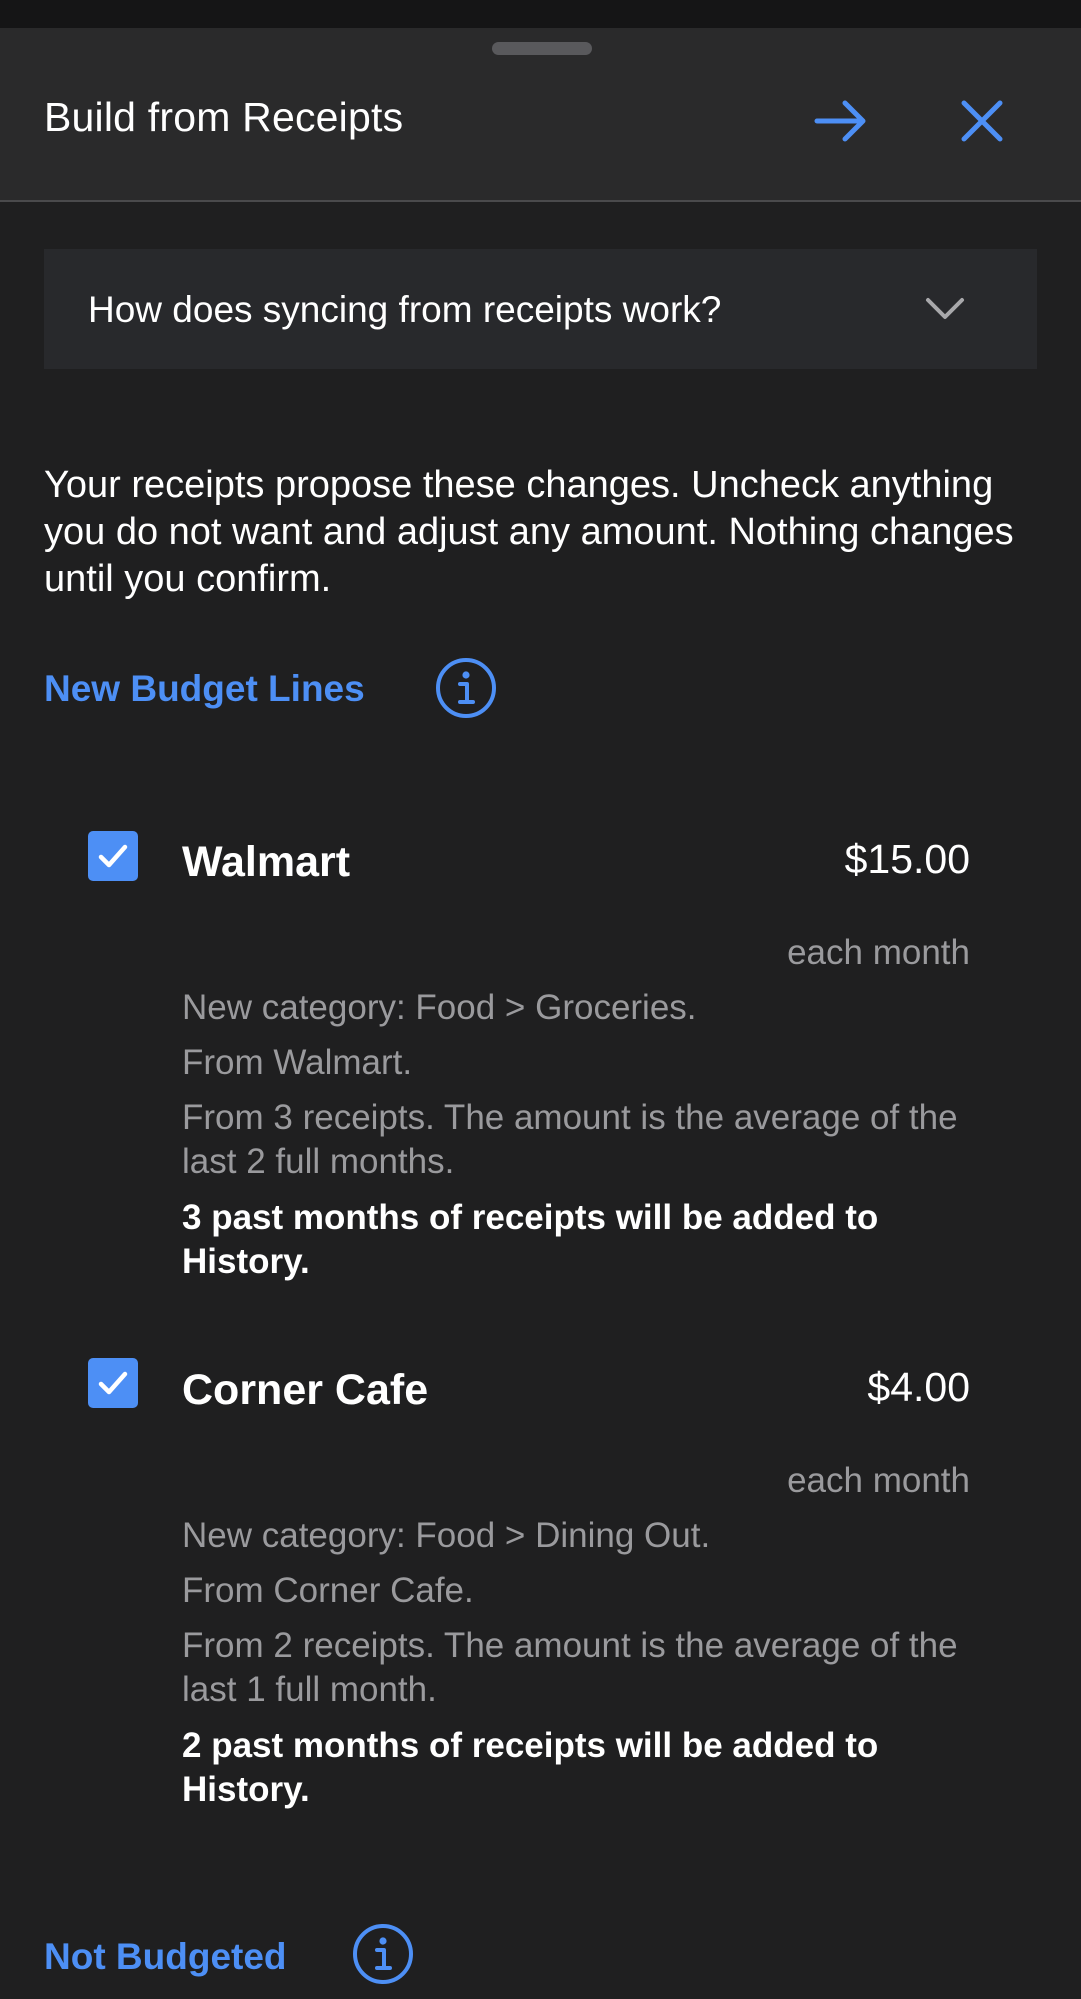 This screenshot has height=1999, width=1081. I want to click on item-amount: $4.00, so click(918, 1387).